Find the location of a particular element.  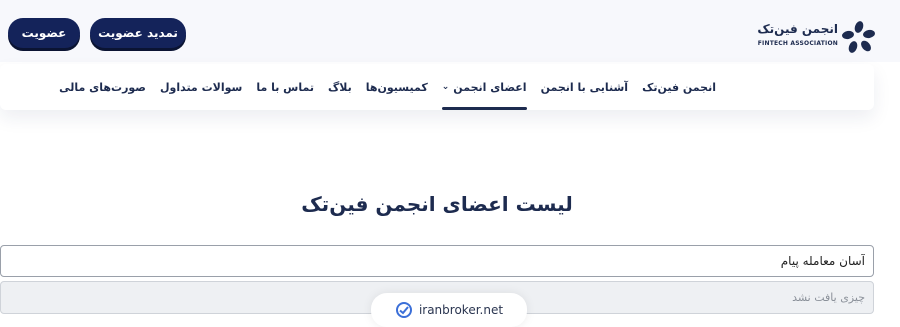

nav-item-label: انجمن فین‌تک is located at coordinates (679, 87).